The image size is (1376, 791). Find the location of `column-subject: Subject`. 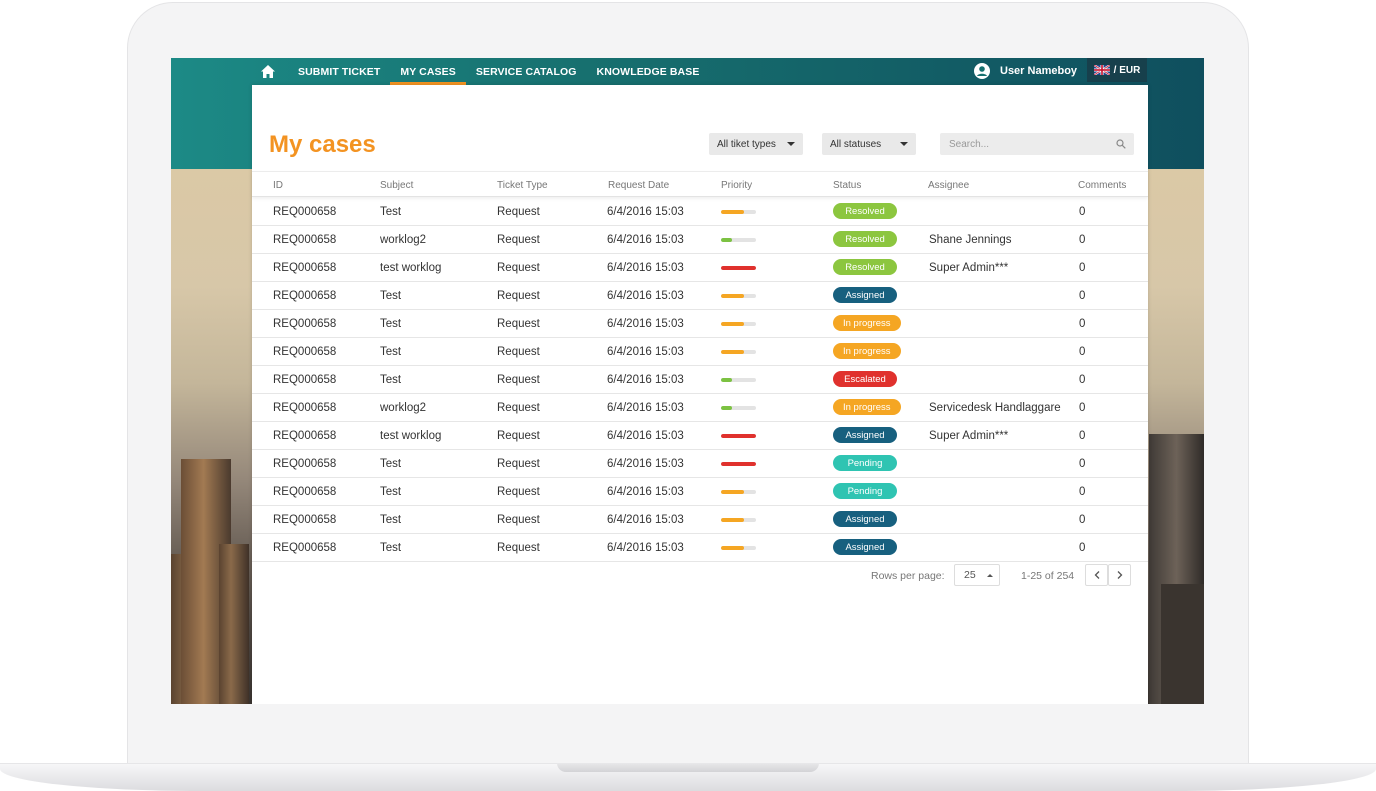

column-subject: Subject is located at coordinates (396, 185).